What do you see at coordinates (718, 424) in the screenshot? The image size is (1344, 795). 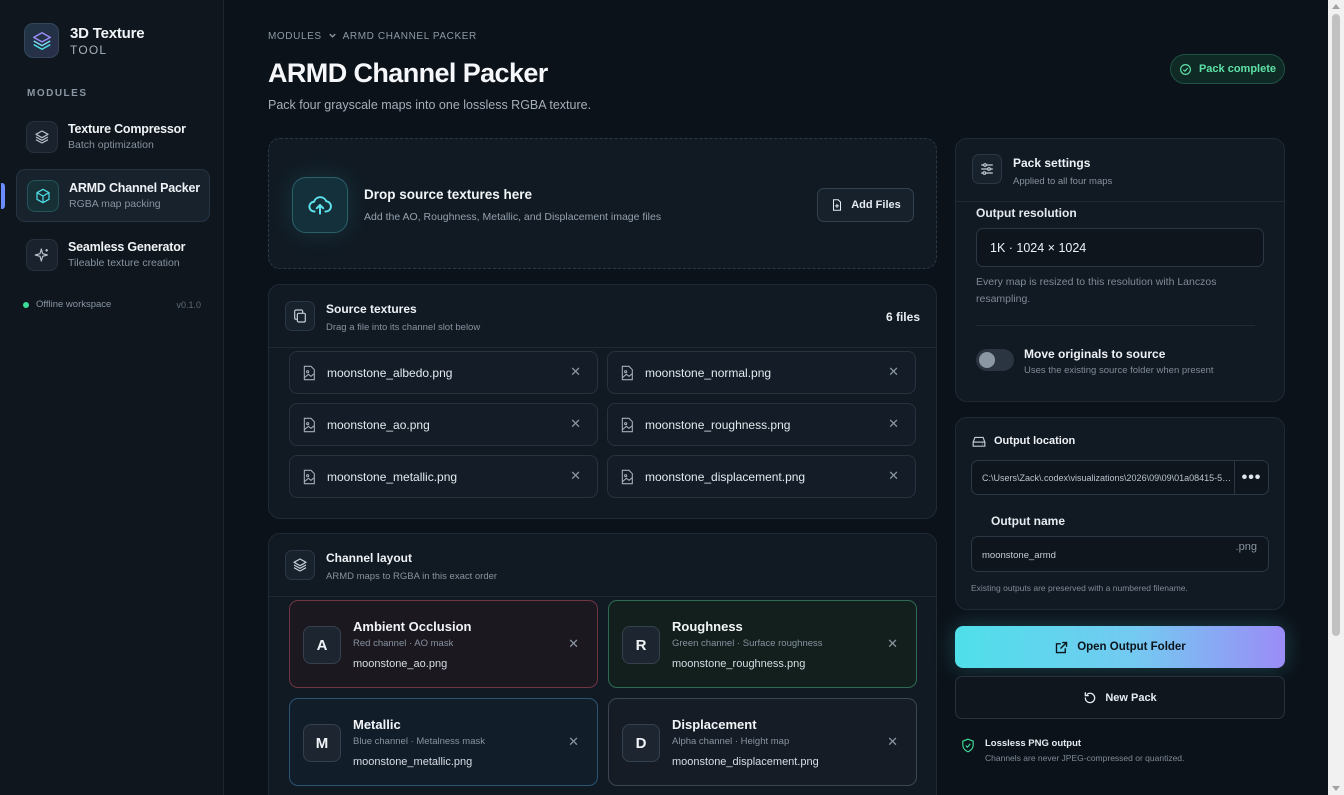 I see `source-file-name: moonstone_roughness.png` at bounding box center [718, 424].